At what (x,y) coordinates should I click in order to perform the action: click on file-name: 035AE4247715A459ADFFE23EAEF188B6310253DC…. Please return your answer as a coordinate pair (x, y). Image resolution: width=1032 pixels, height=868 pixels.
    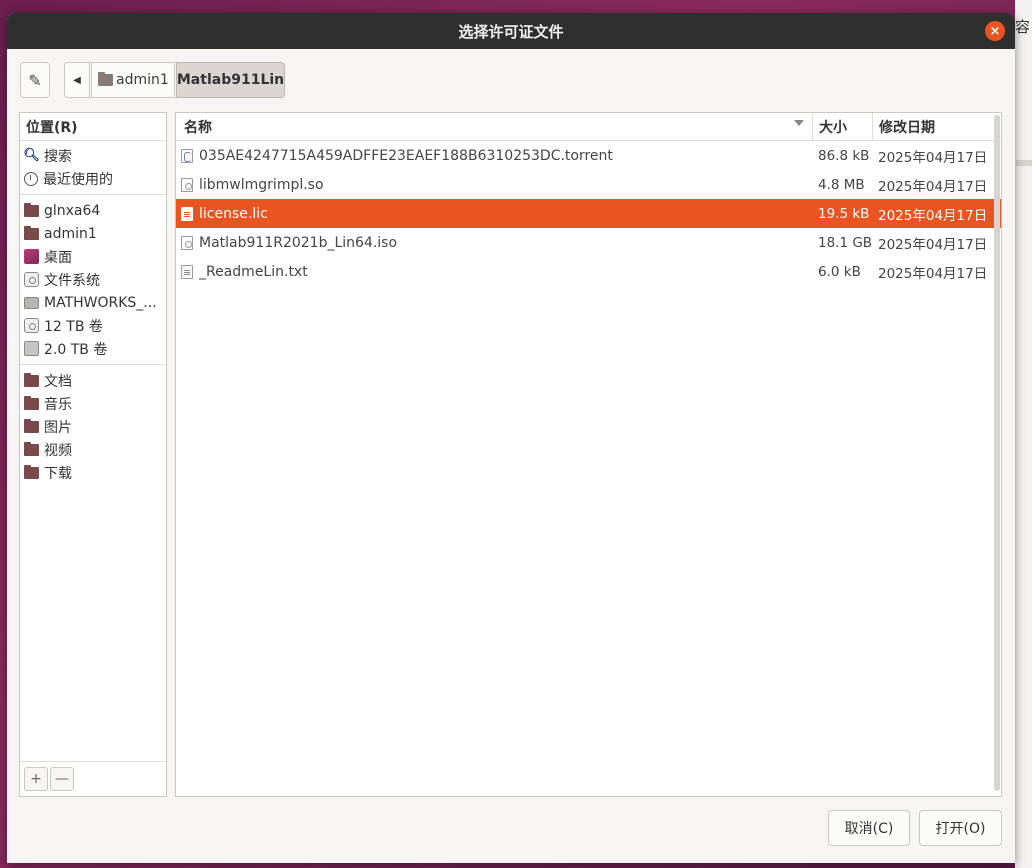
    Looking at the image, I should click on (406, 155).